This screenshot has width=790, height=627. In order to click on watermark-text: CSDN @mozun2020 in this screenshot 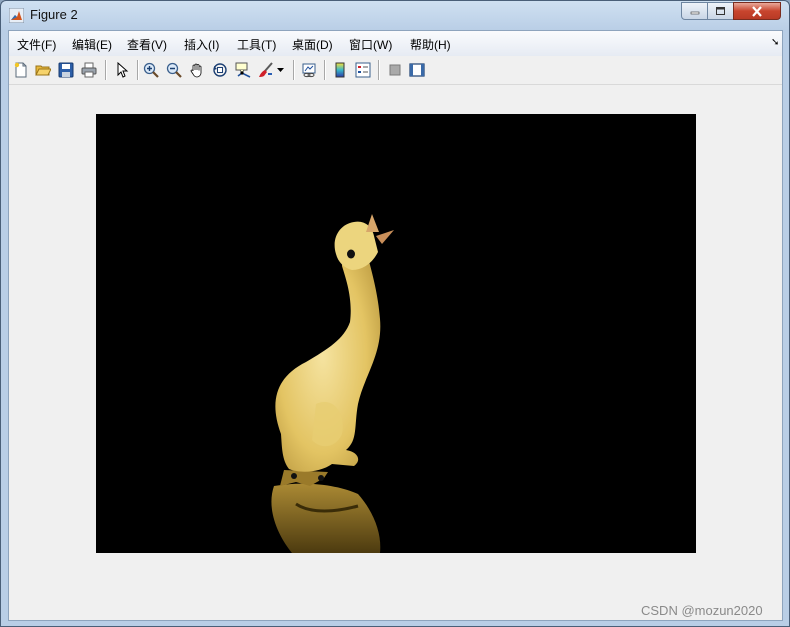, I will do `click(702, 610)`.